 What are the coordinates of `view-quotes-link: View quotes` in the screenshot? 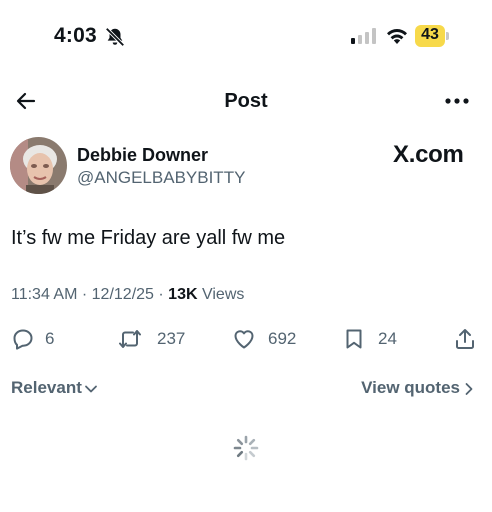 It's located at (418, 388).